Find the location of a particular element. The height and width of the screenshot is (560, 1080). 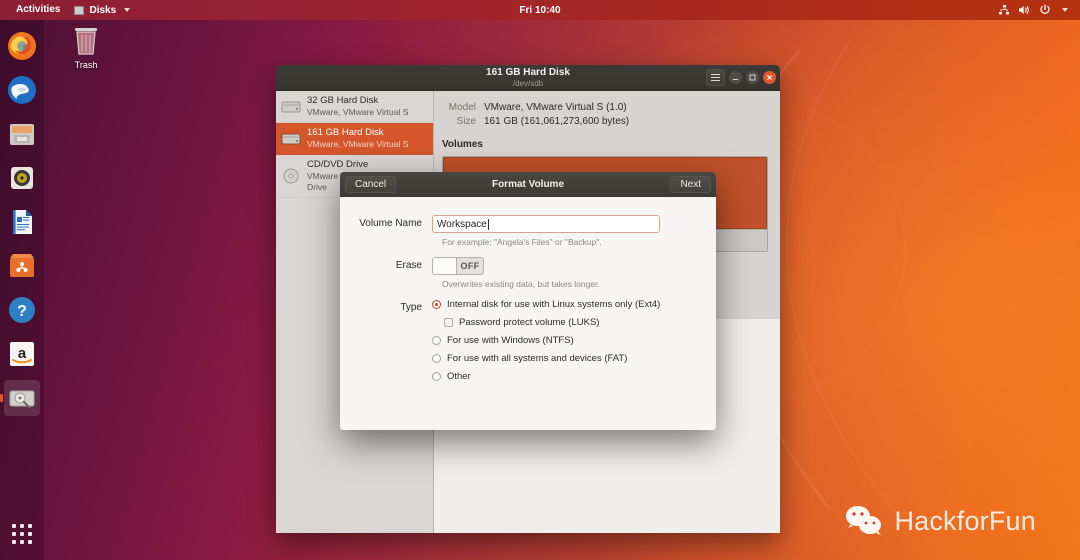

firefox-icon is located at coordinates (22, 46).